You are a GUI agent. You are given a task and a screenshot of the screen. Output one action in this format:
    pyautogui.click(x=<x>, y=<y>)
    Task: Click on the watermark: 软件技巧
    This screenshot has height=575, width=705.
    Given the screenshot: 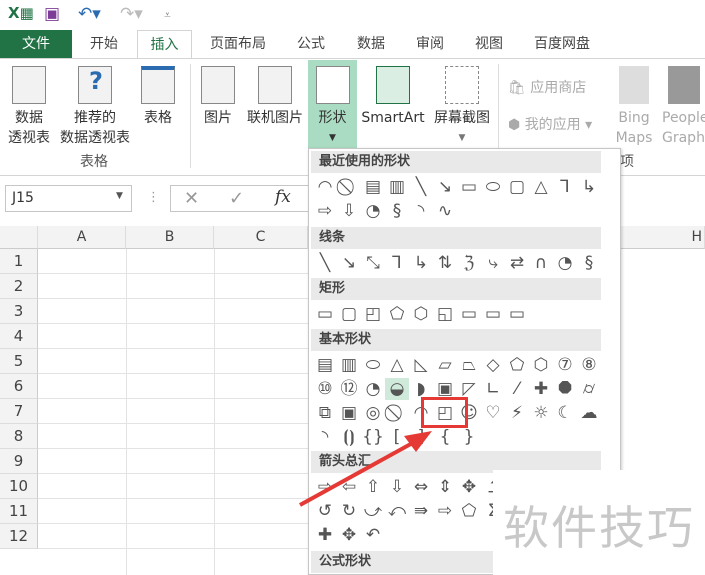 What is the action you would take?
    pyautogui.click(x=599, y=528)
    